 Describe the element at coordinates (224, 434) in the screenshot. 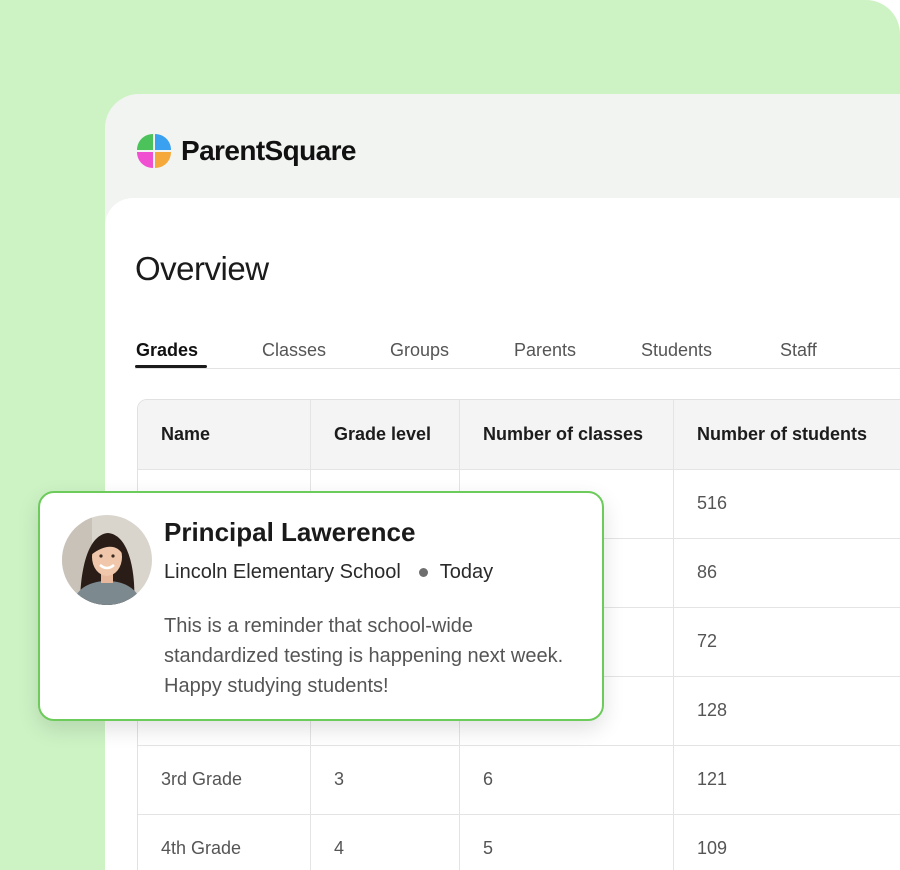

I see `column-header-name: Name` at that location.